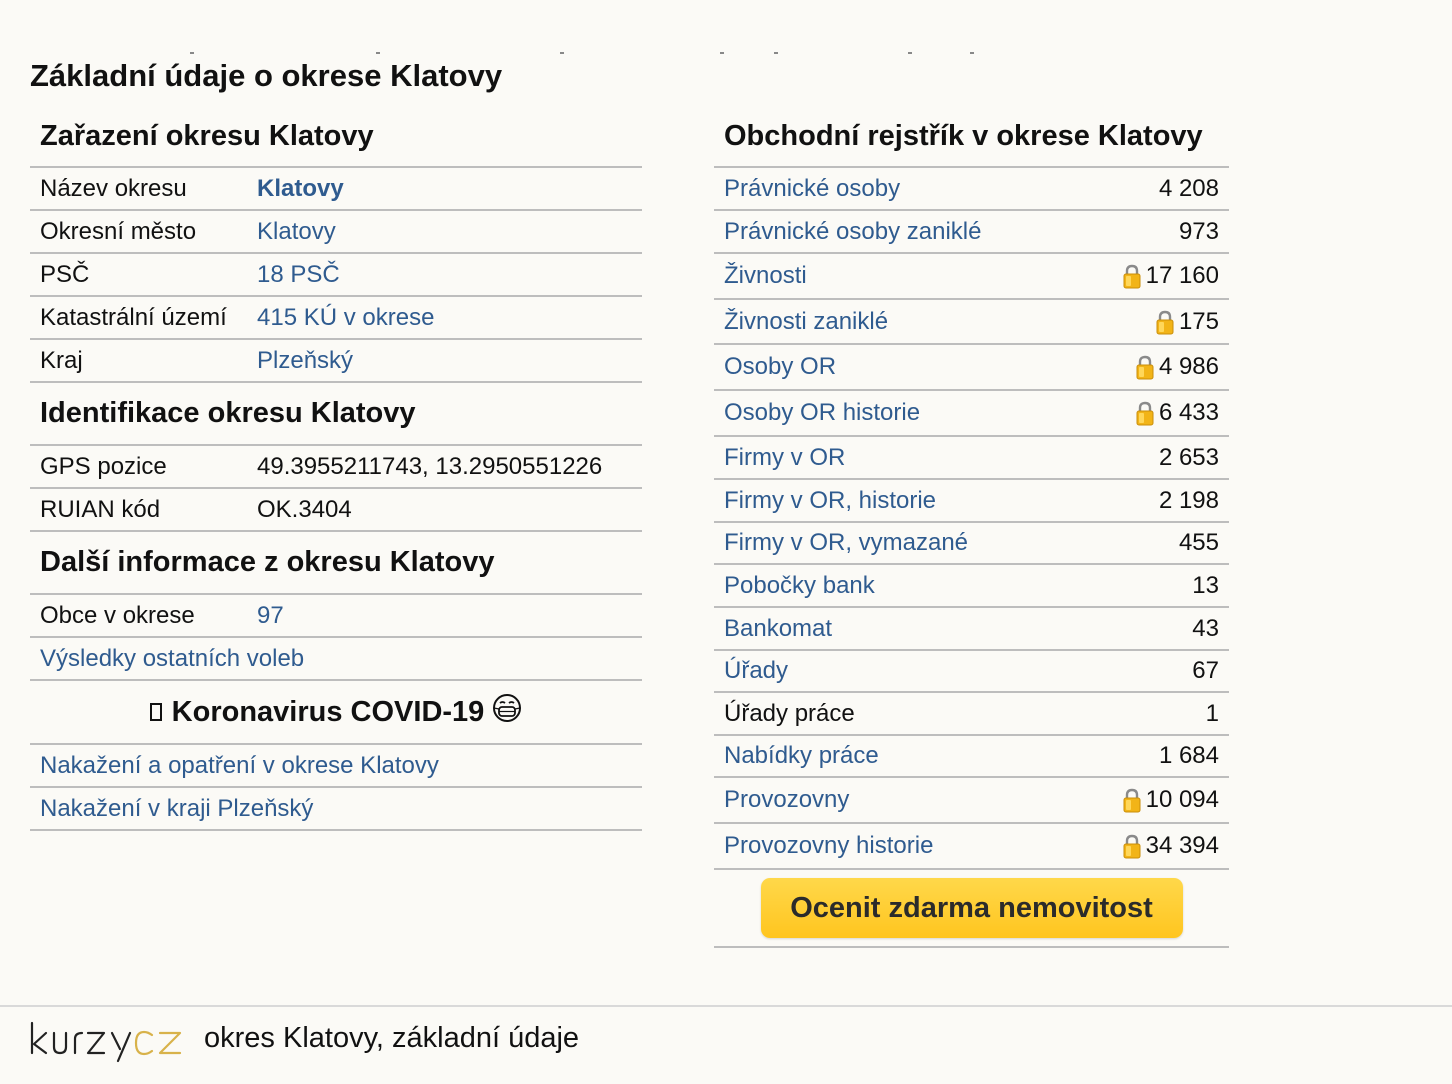  What do you see at coordinates (801, 756) in the screenshot?
I see `register-row-label: Nabídky práce` at bounding box center [801, 756].